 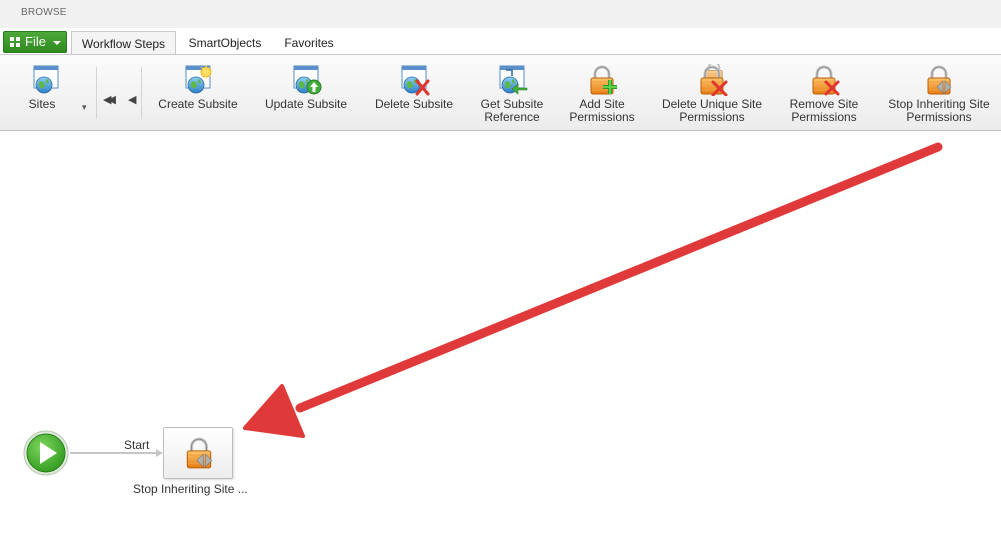 What do you see at coordinates (712, 80) in the screenshot?
I see `delete-unique-permissions-lock-icon` at bounding box center [712, 80].